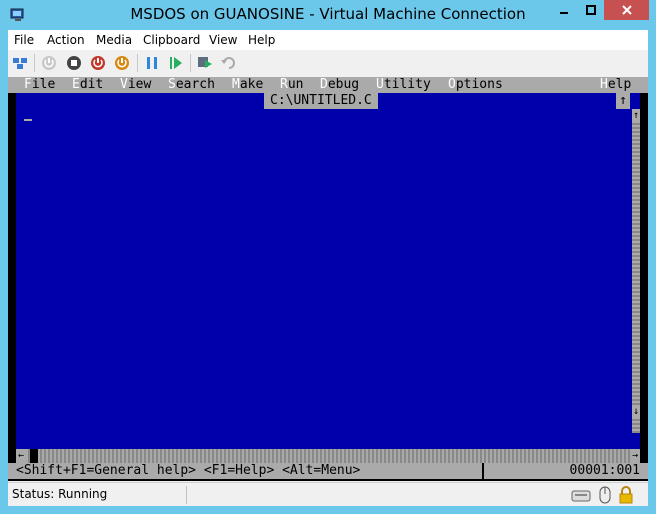  I want to click on dos-menu-make: Make, so click(247, 85).